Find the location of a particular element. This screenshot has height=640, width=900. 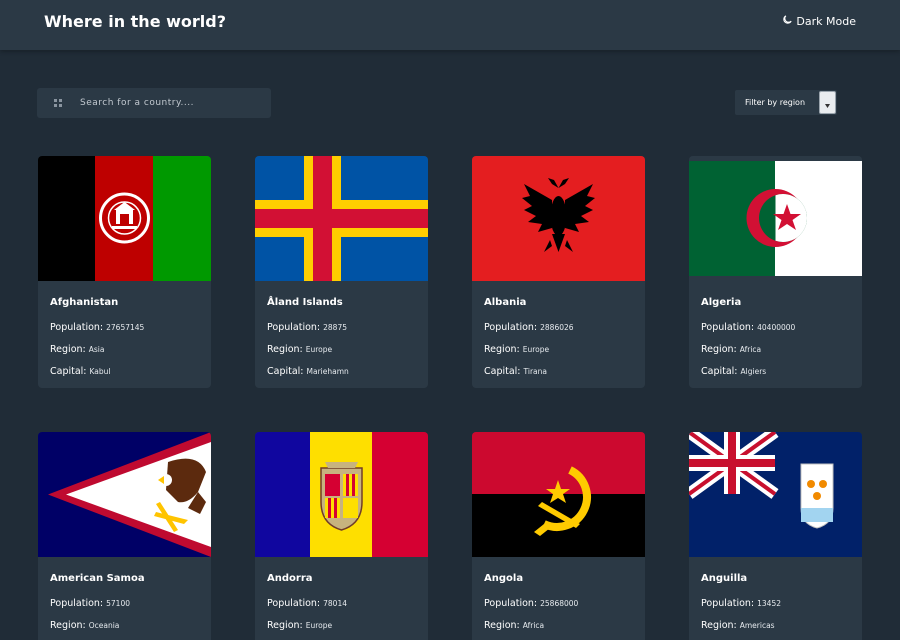

page-title: Where in the world? is located at coordinates (135, 21).